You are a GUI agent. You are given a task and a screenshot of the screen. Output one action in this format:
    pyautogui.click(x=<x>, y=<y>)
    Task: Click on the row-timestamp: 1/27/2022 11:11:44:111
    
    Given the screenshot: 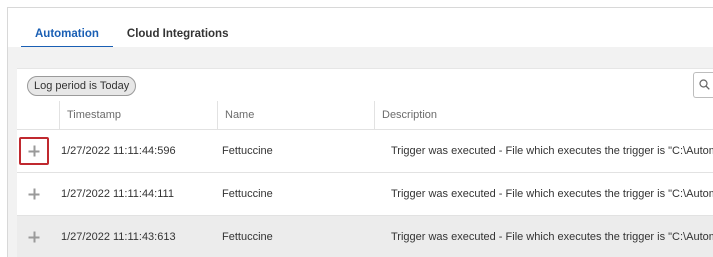 What is the action you would take?
    pyautogui.click(x=117, y=194)
    